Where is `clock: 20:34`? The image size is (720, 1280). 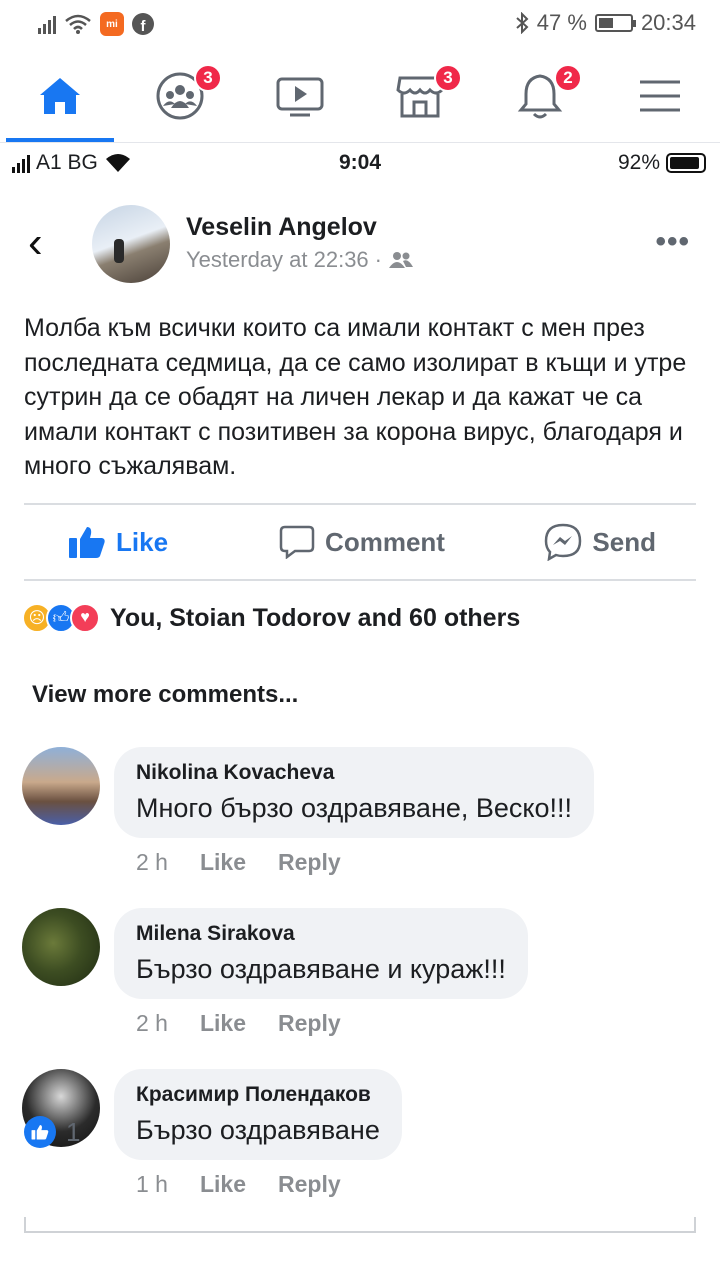
clock: 20:34 is located at coordinates (668, 22).